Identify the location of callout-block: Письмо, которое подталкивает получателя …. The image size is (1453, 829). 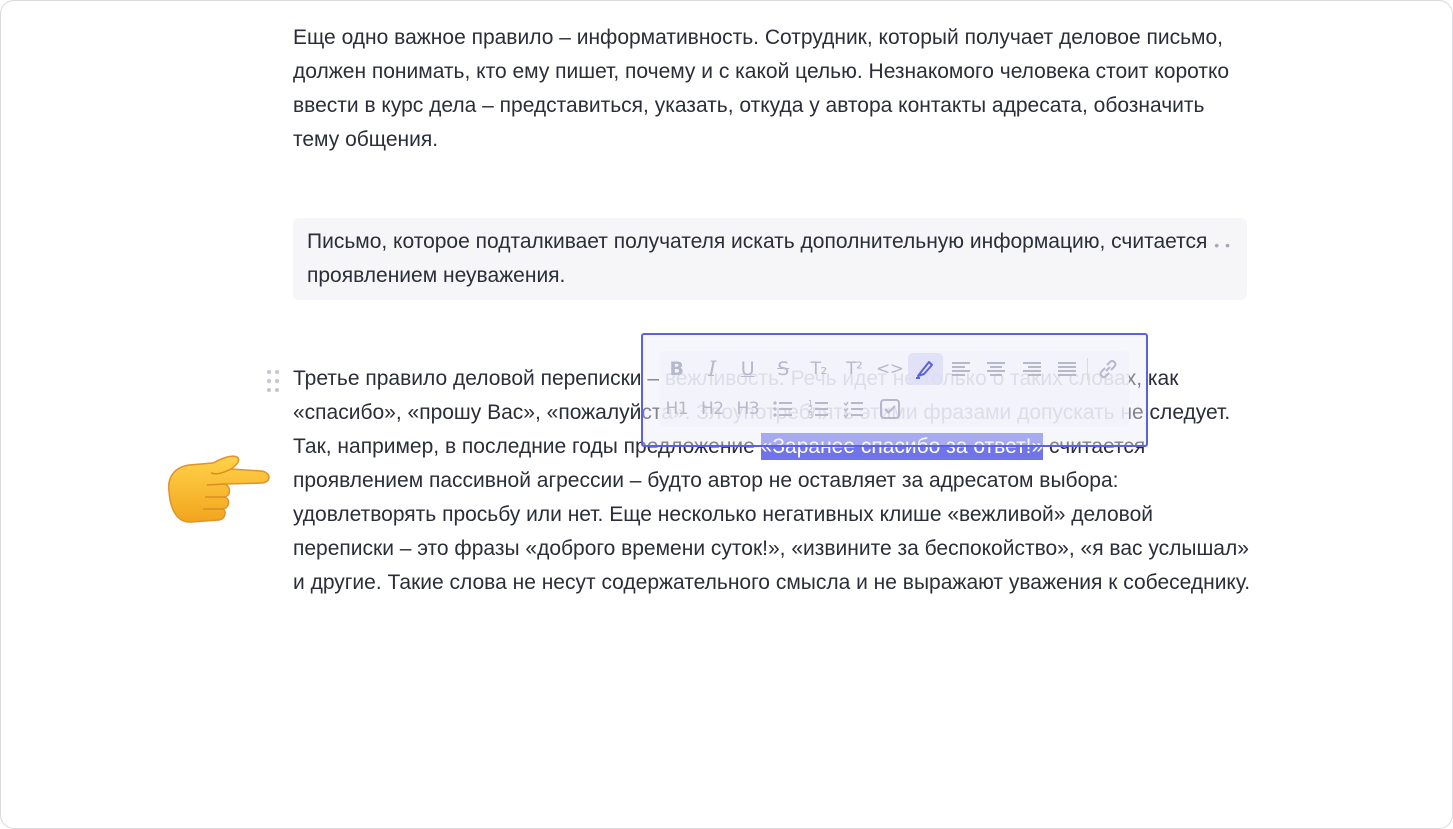
(770, 259).